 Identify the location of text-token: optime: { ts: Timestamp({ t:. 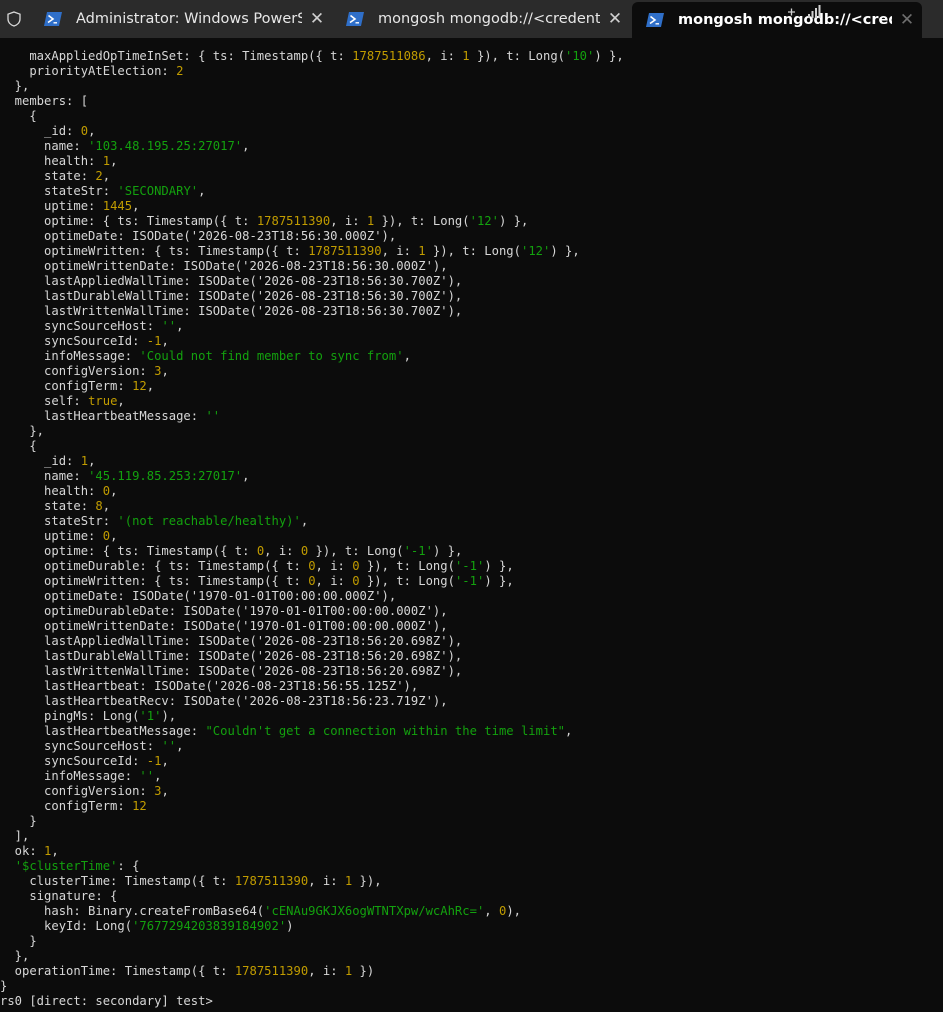
(128, 551).